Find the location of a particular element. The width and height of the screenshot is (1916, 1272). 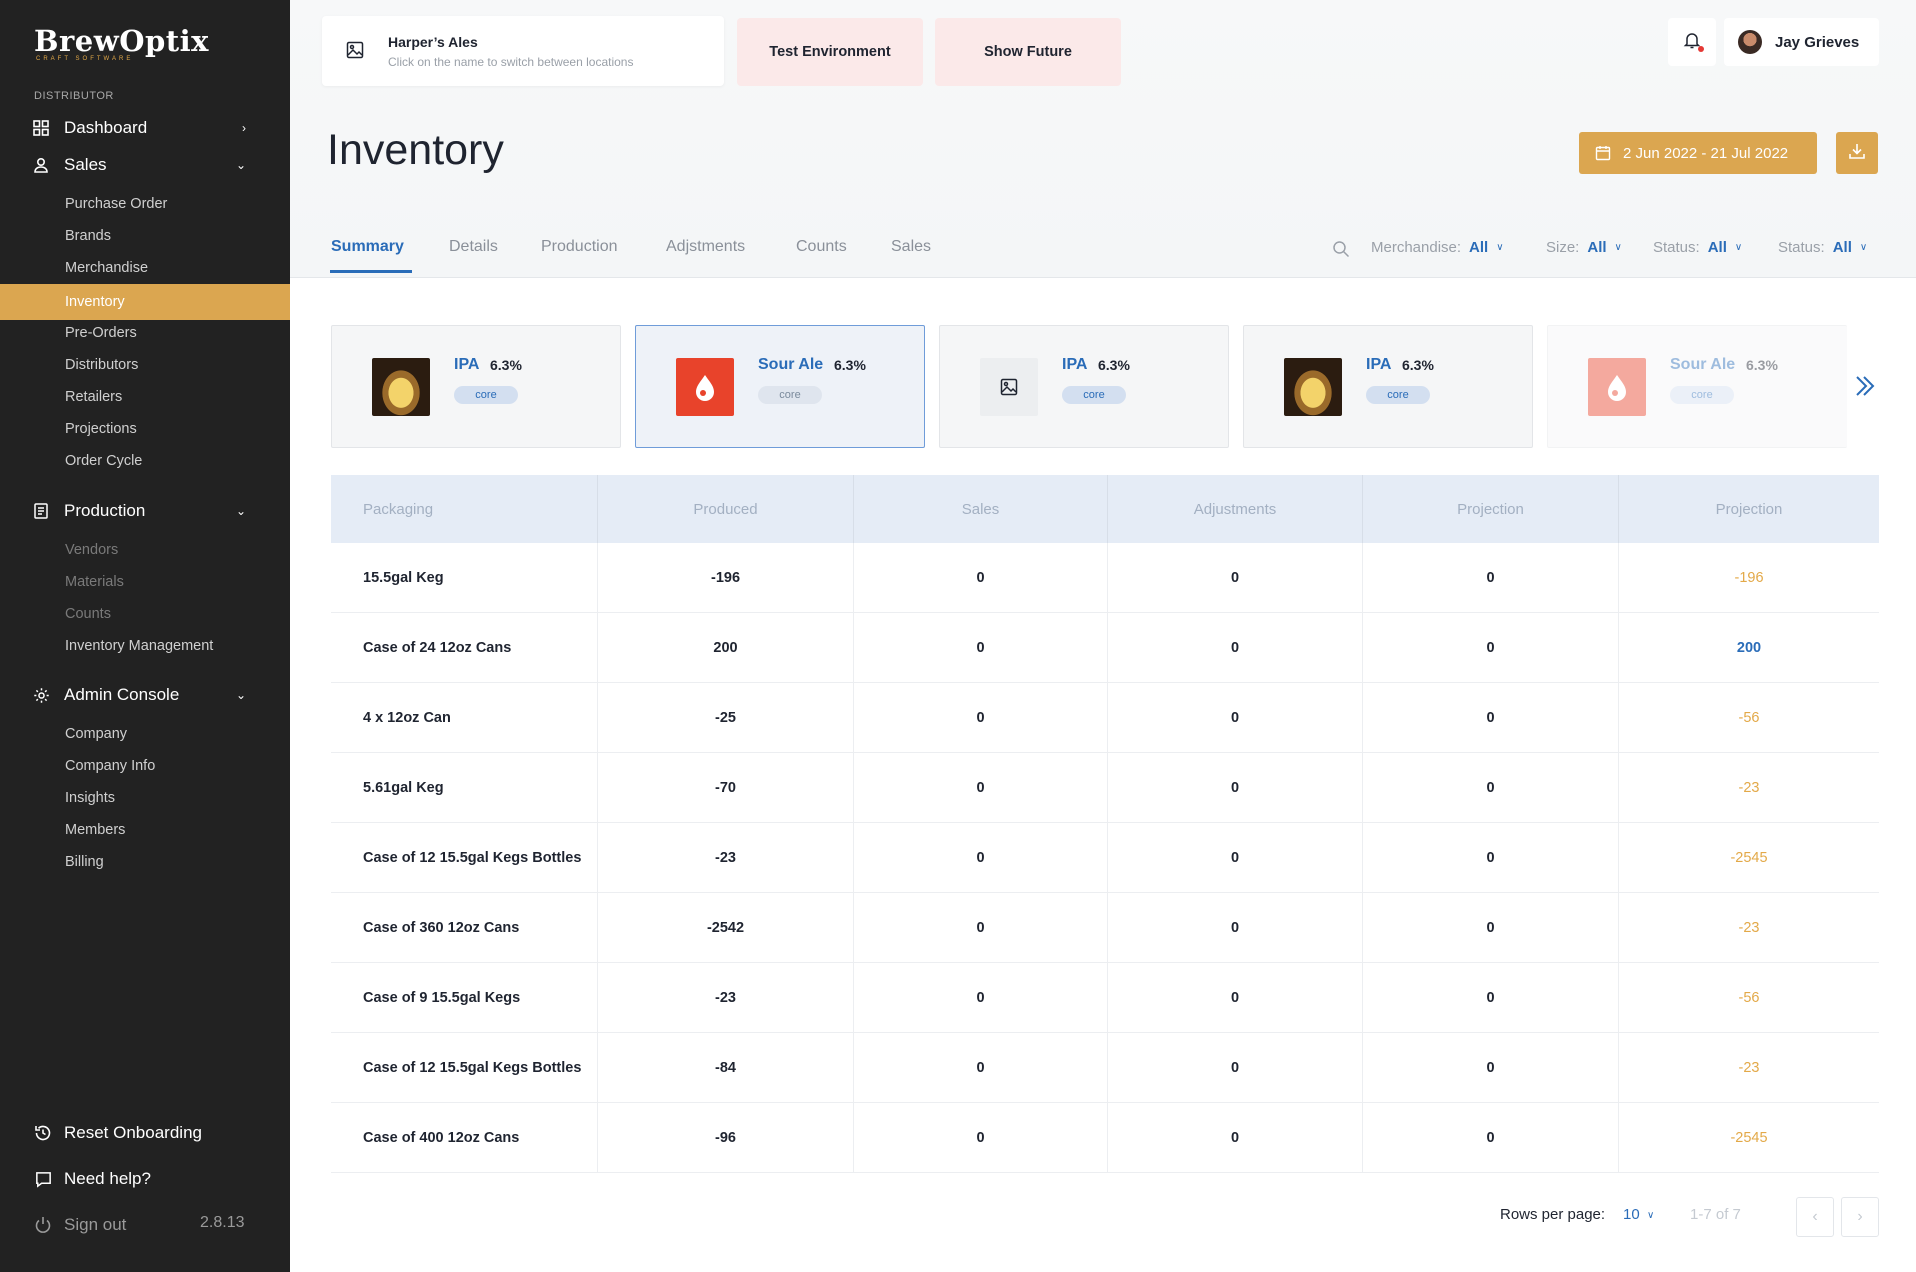

rows-per-page-label: Rows per page: is located at coordinates (1553, 1214).